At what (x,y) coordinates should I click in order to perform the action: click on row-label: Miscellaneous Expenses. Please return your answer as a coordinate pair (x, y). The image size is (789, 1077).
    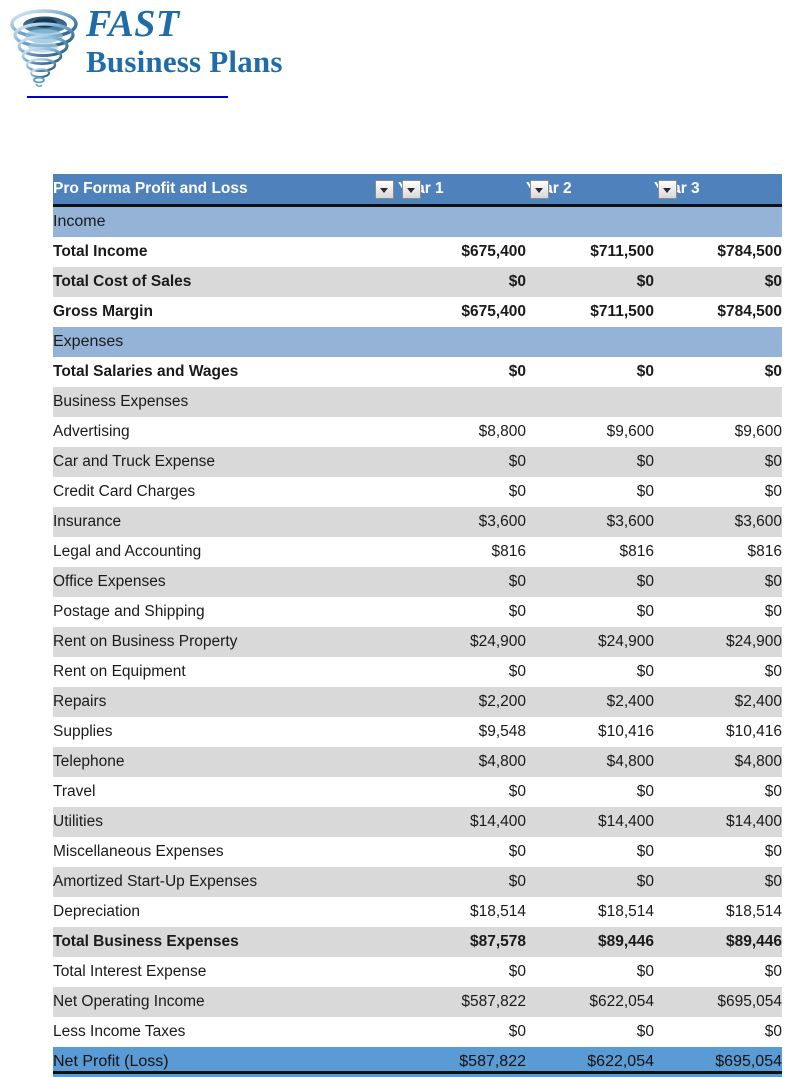
    Looking at the image, I should click on (225, 852).